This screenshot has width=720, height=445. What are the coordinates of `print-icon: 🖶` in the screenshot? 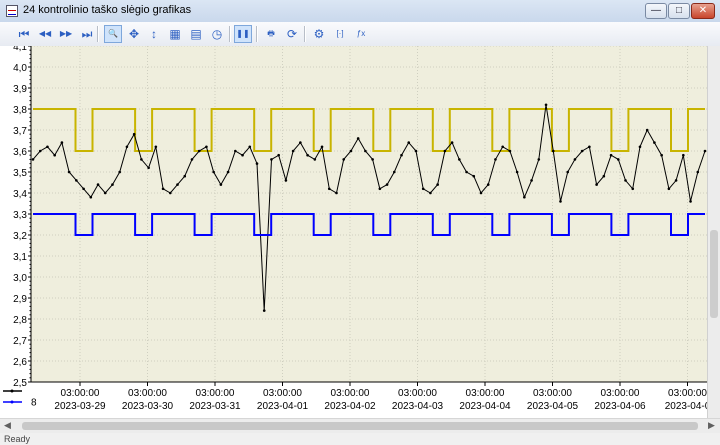 It's located at (271, 34).